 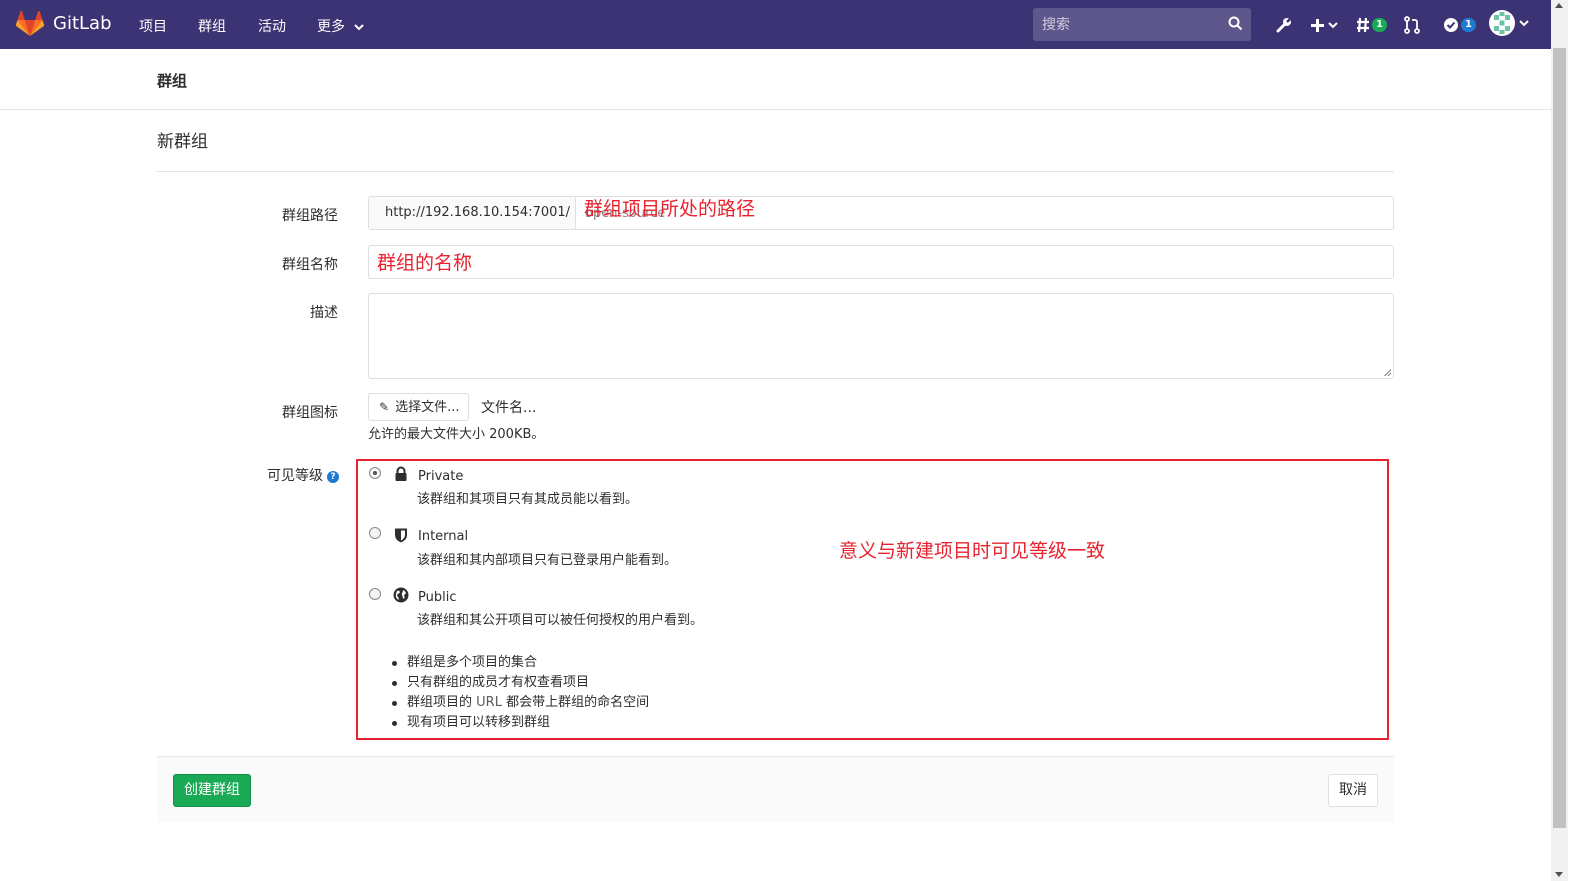 What do you see at coordinates (212, 790) in the screenshot?
I see `create-group-button: 创建群组` at bounding box center [212, 790].